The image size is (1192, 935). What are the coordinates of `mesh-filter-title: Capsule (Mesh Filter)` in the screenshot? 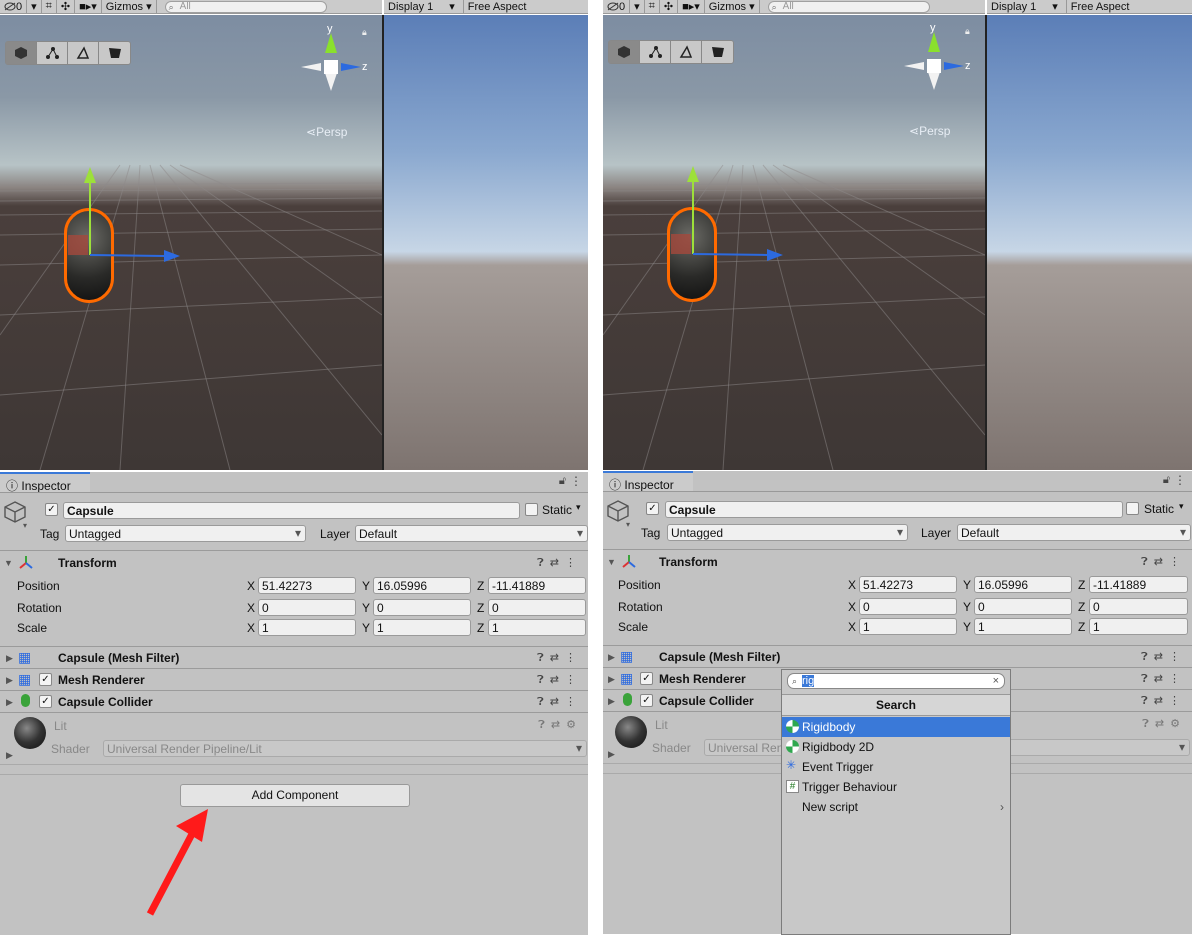 It's located at (118, 658).